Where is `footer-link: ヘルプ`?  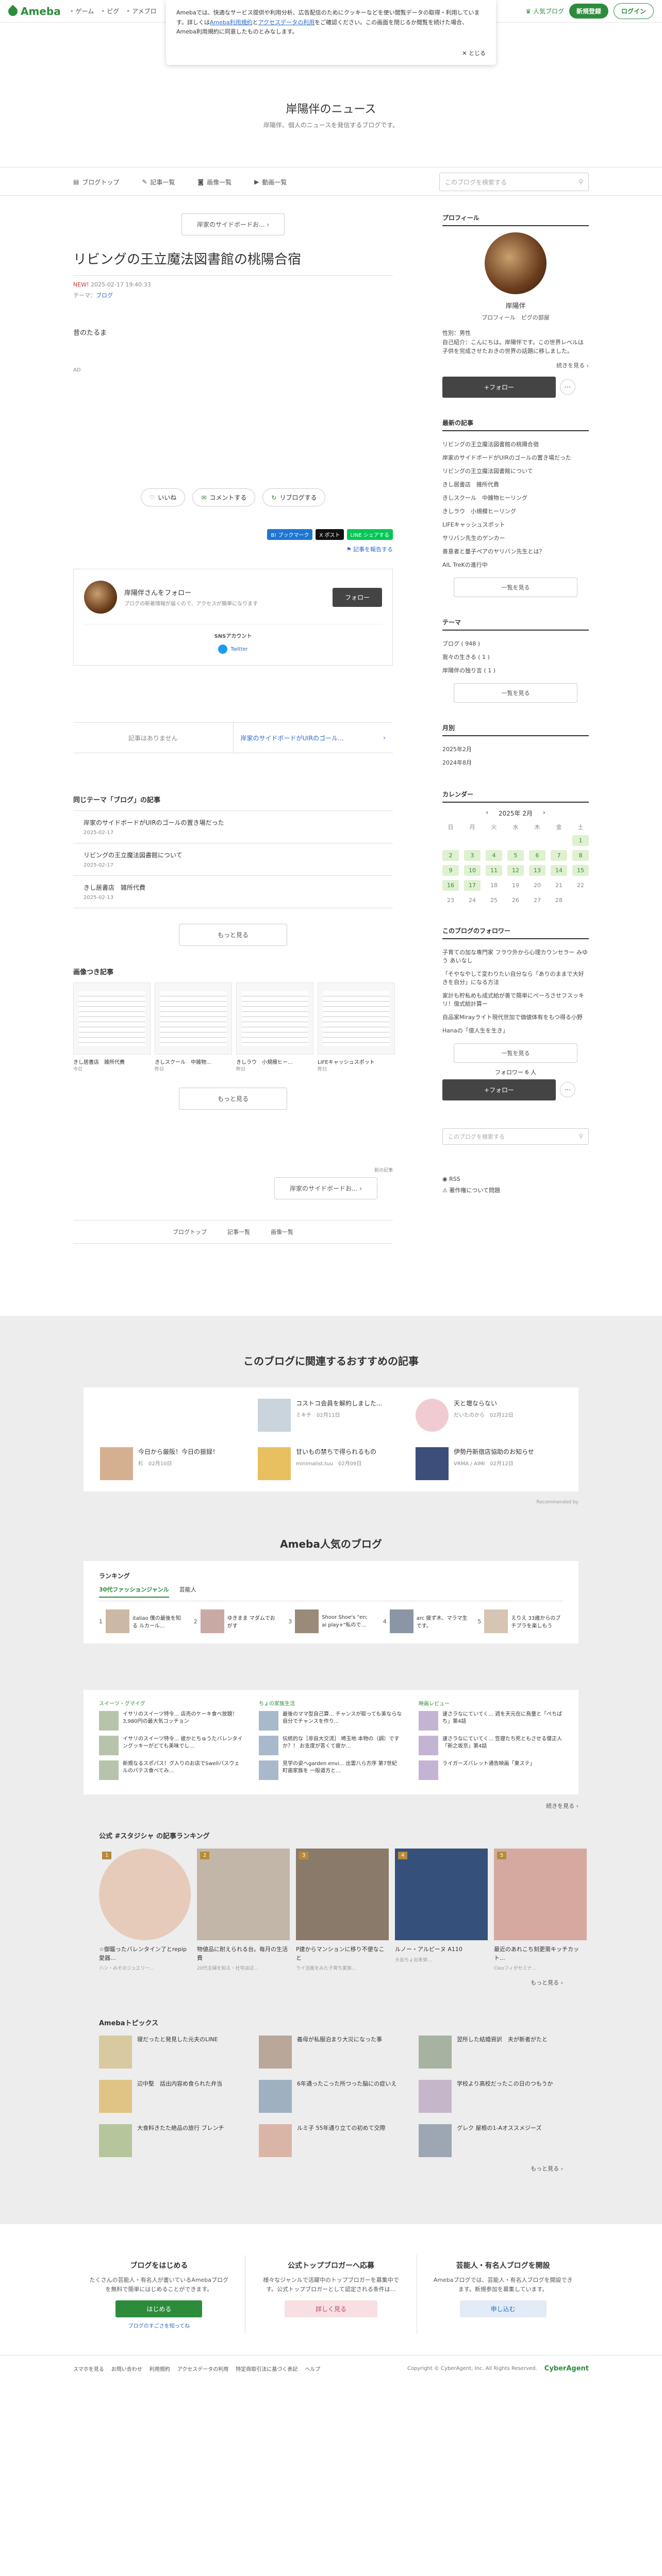 footer-link: ヘルプ is located at coordinates (312, 2368).